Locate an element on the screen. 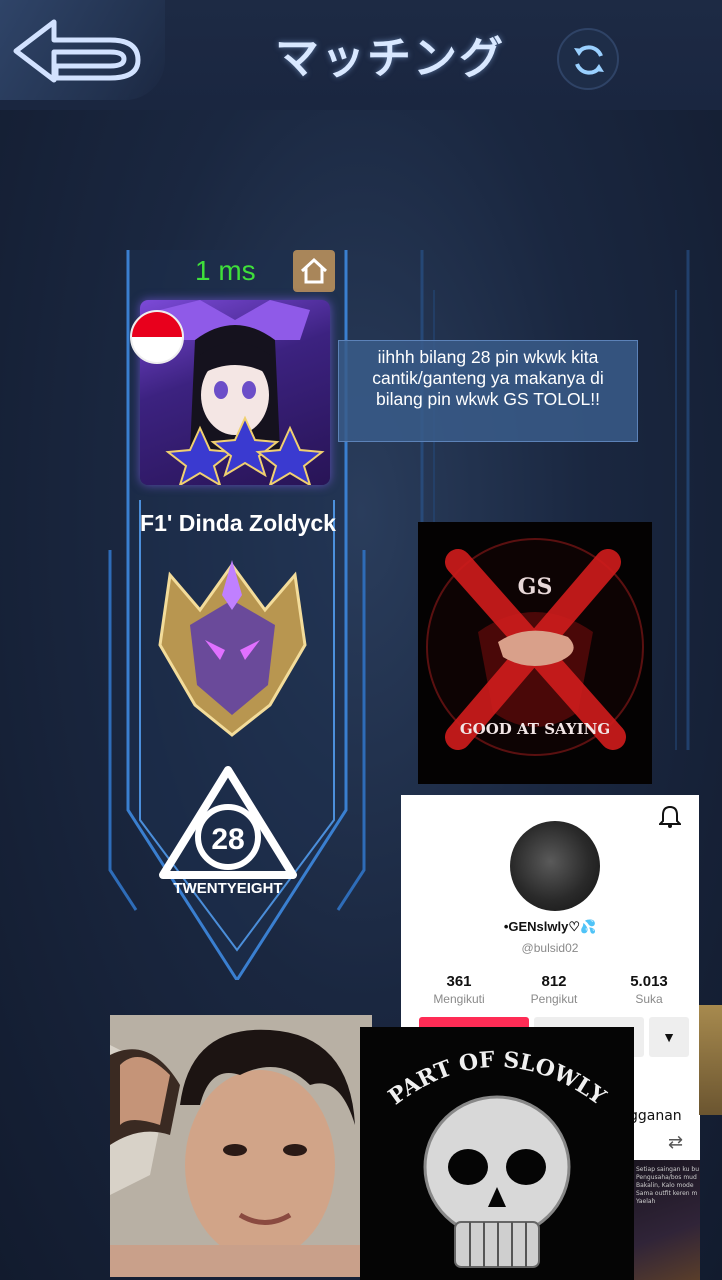 The height and width of the screenshot is (1280, 722). triangle-down-icon: ▼ is located at coordinates (669, 1037).